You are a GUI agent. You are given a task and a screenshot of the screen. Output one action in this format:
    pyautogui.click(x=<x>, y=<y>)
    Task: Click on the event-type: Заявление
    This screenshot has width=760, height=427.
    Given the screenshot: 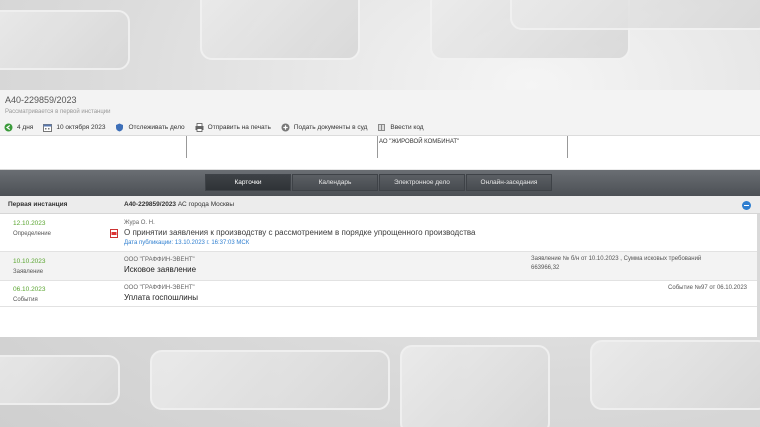 What is the action you would take?
    pyautogui.click(x=28, y=272)
    